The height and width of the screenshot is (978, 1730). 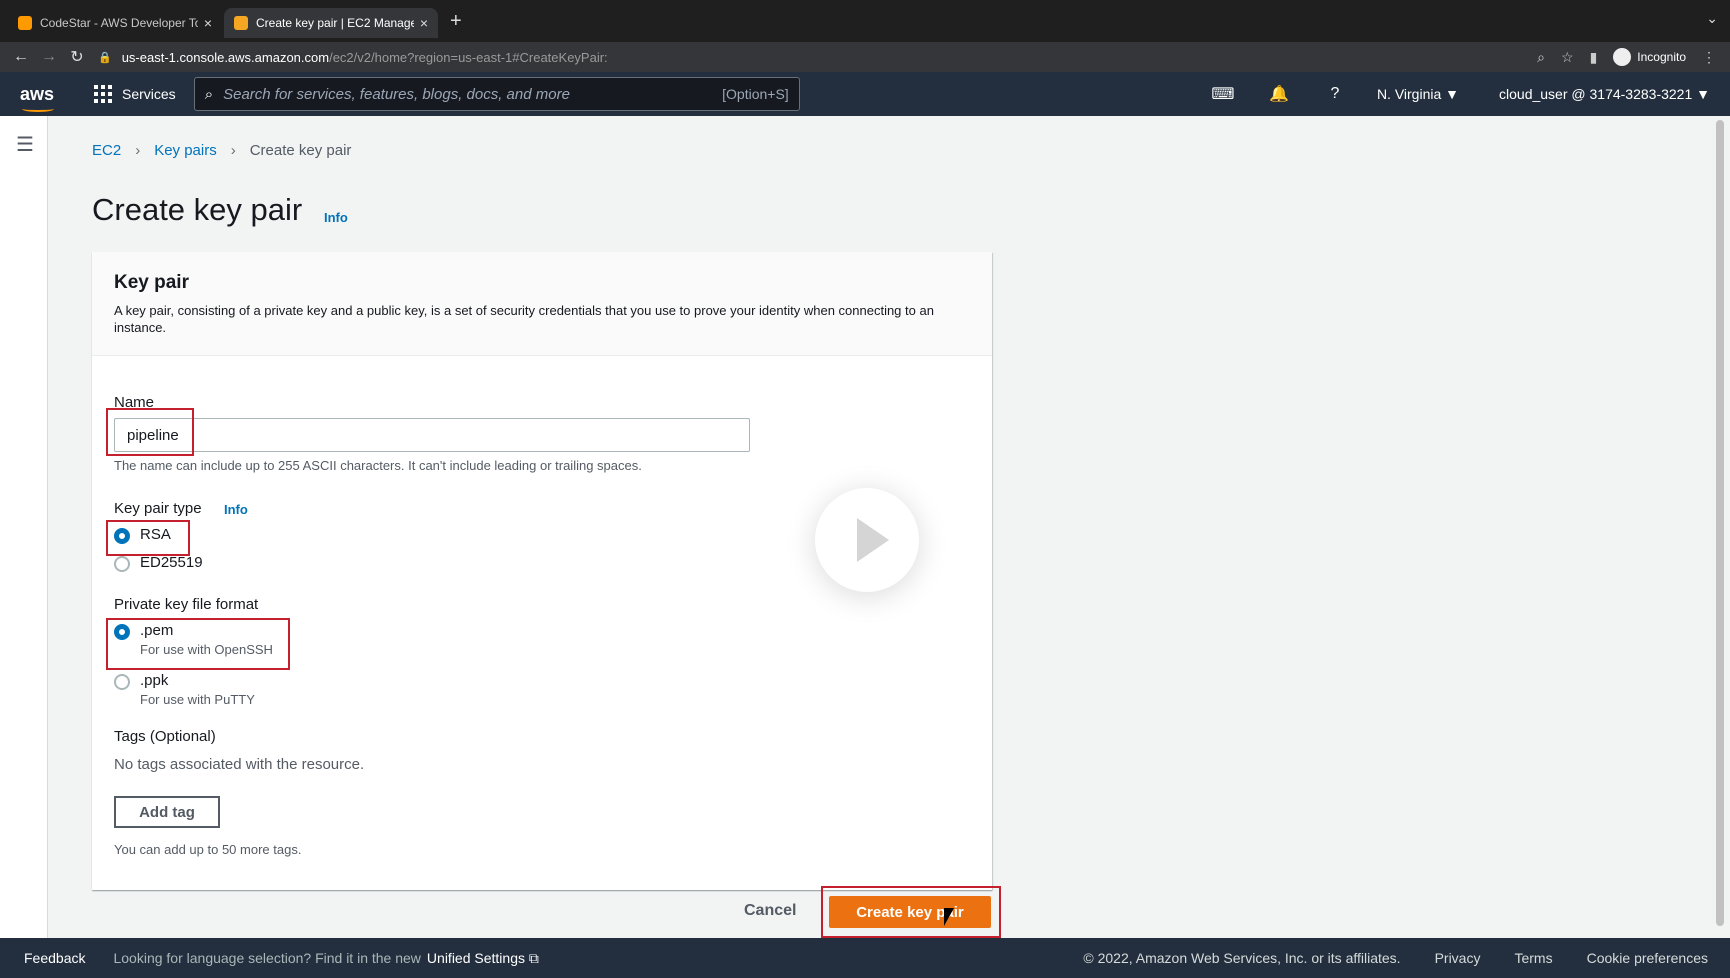 What do you see at coordinates (1712, 18) in the screenshot?
I see `tab-search-chevron-icon: ⌄` at bounding box center [1712, 18].